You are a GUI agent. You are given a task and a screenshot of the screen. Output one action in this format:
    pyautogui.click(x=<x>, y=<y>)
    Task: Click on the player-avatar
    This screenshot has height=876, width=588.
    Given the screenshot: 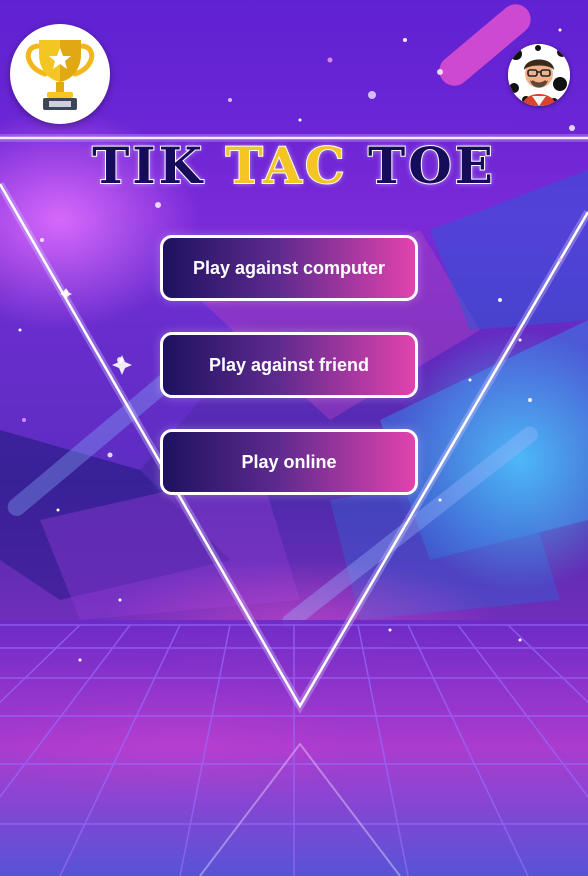 What is the action you would take?
    pyautogui.click(x=539, y=75)
    